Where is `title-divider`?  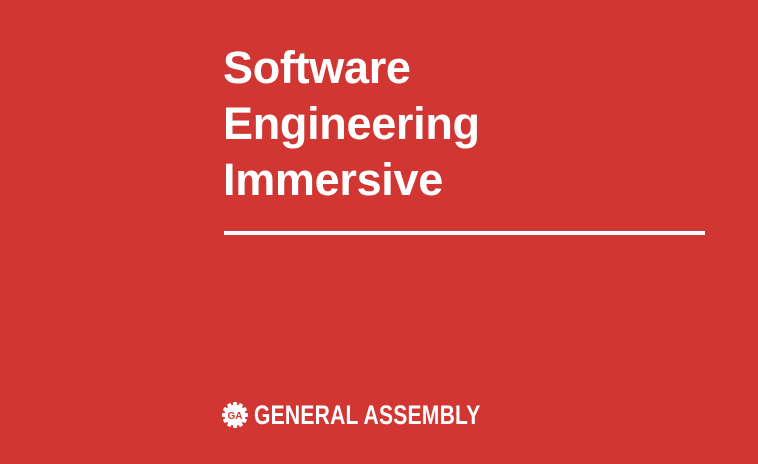 title-divider is located at coordinates (464, 233).